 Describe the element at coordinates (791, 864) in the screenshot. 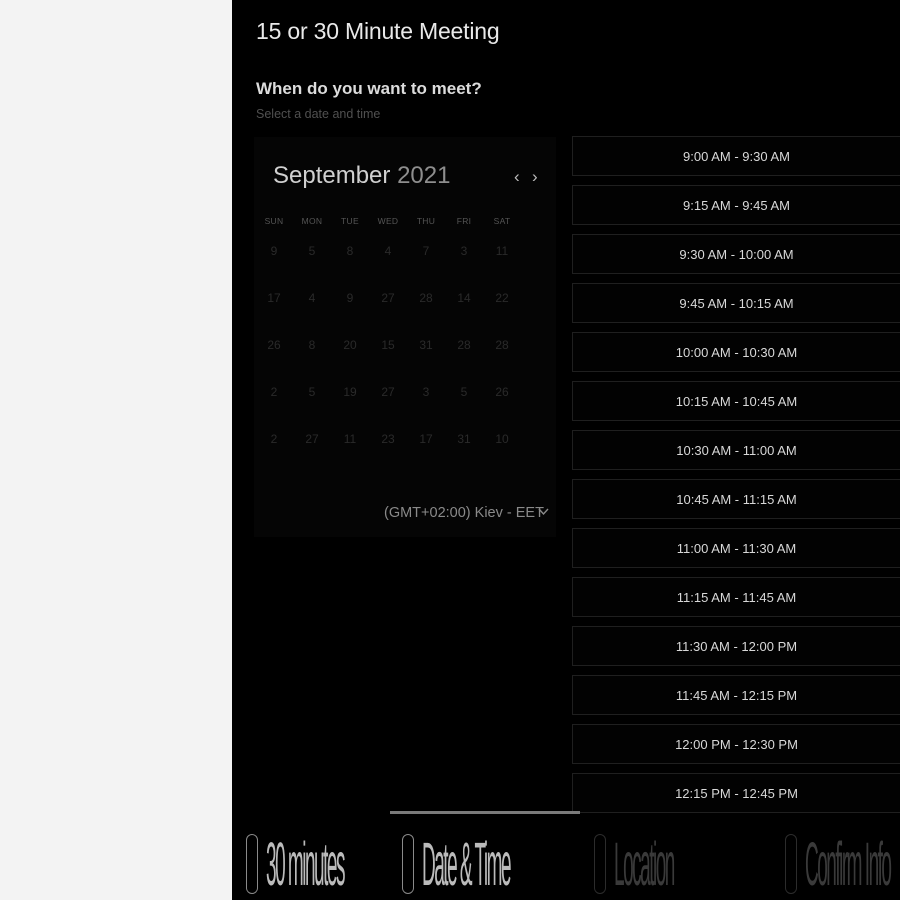

I see `info-icon` at that location.